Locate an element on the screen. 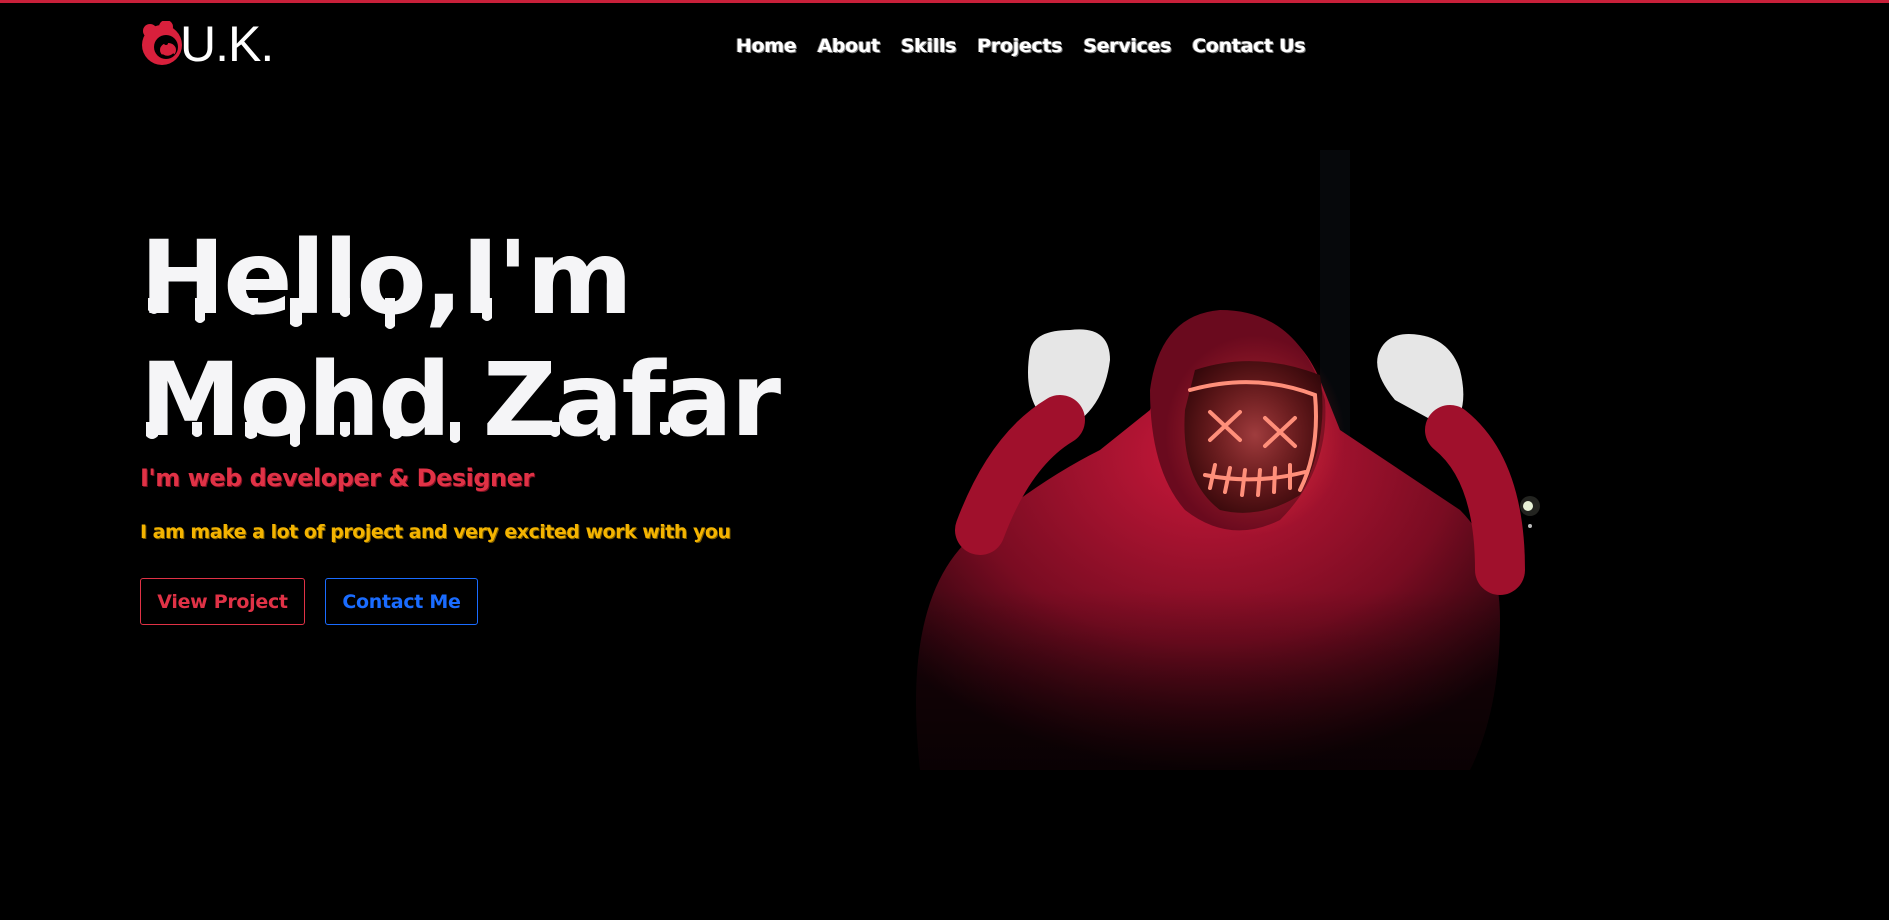 The height and width of the screenshot is (920, 1889). nav-about: About is located at coordinates (848, 46).